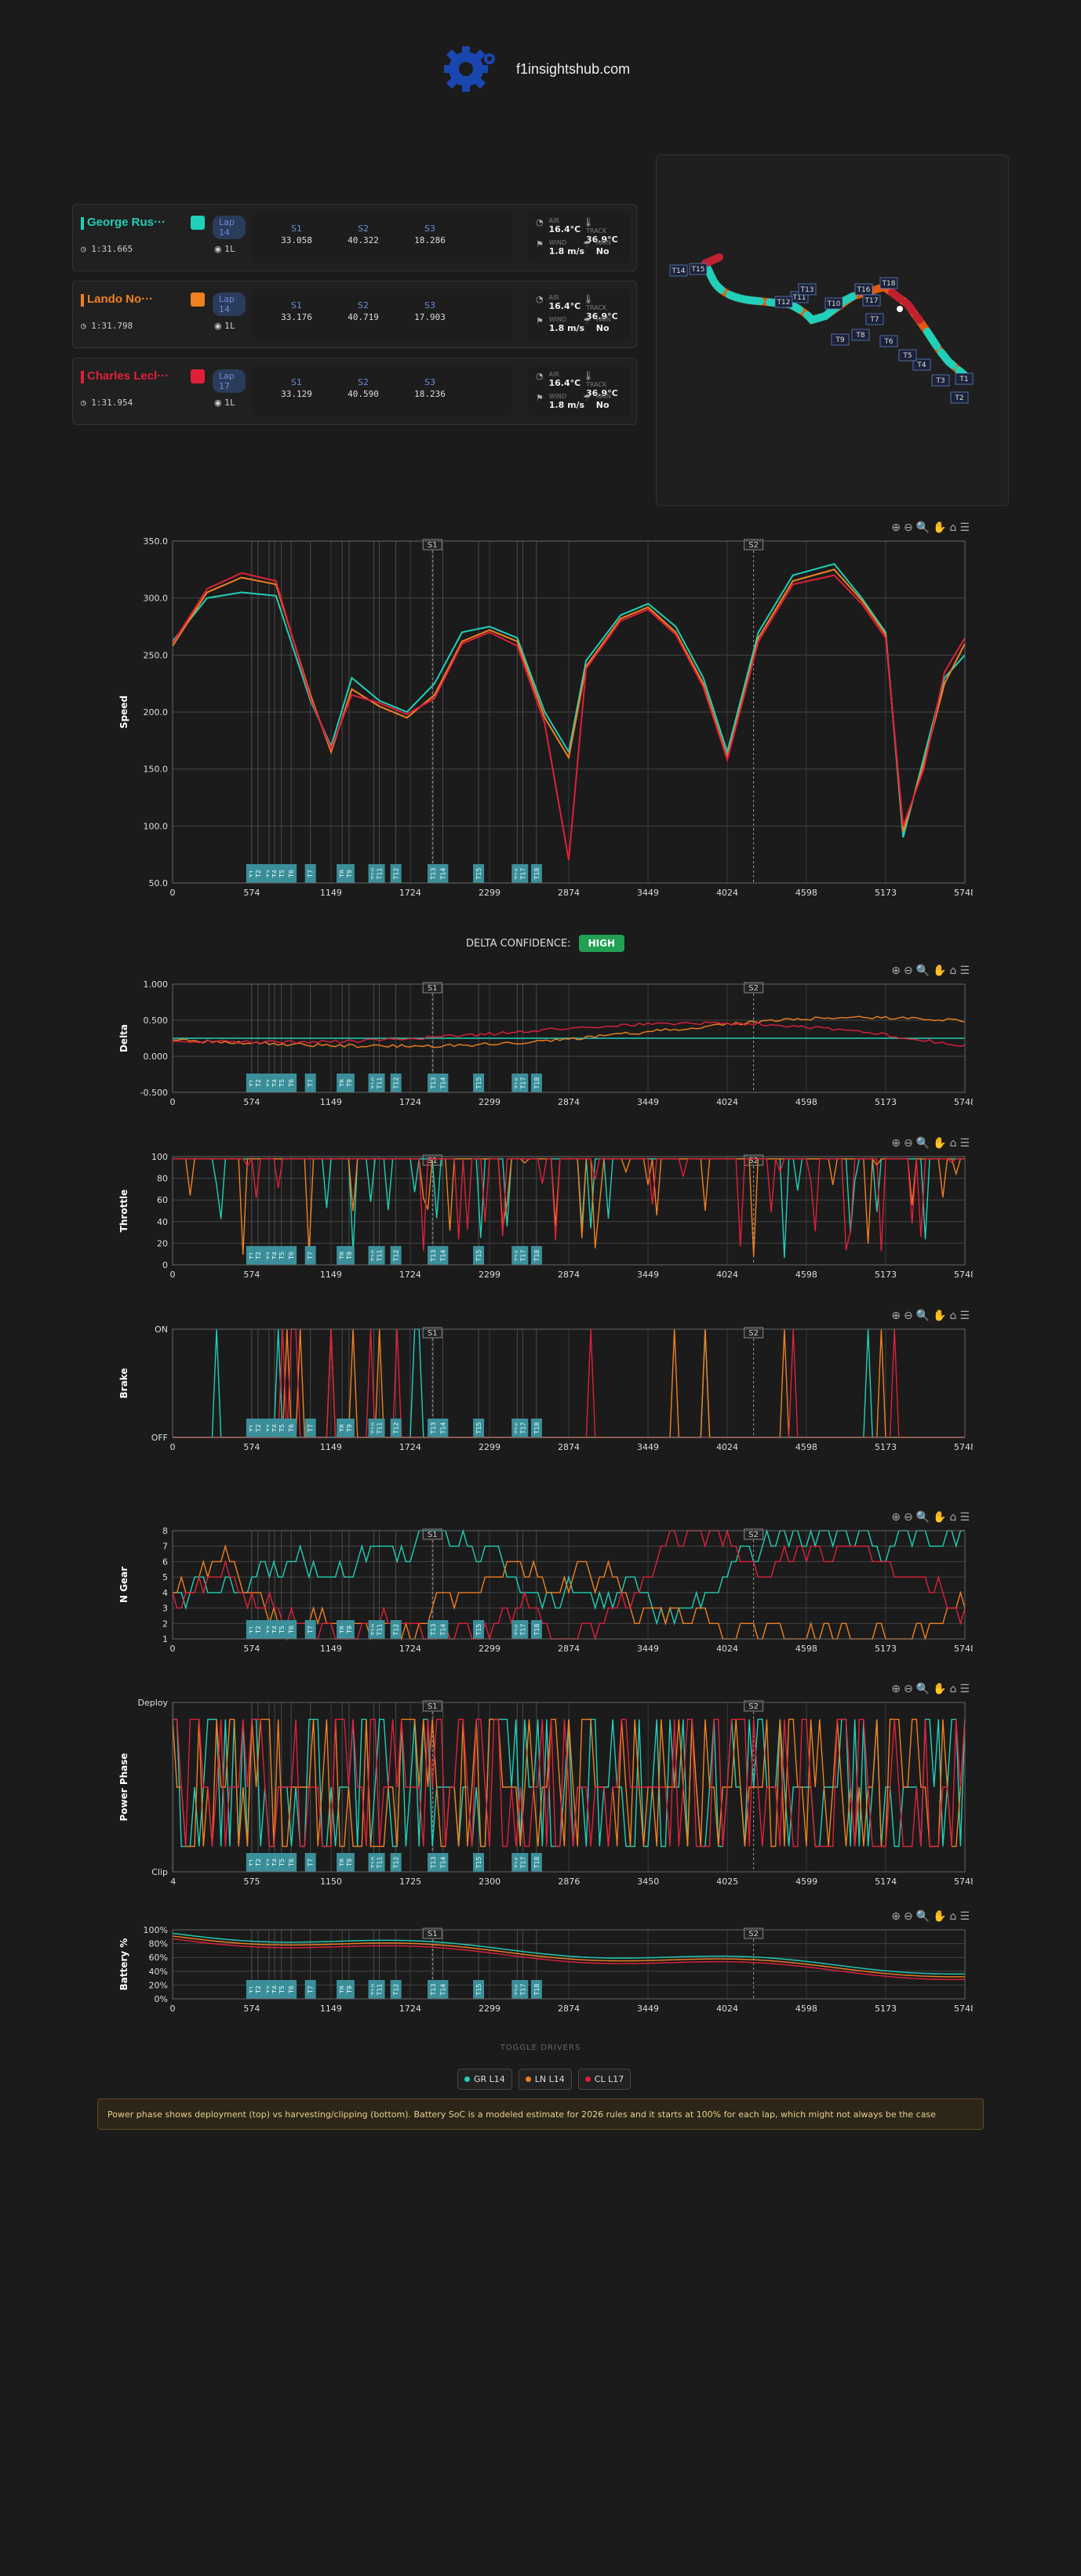 Image resolution: width=1081 pixels, height=2576 pixels. Describe the element at coordinates (443, 1428) in the screenshot. I see `corner-marker-label: T14` at that location.